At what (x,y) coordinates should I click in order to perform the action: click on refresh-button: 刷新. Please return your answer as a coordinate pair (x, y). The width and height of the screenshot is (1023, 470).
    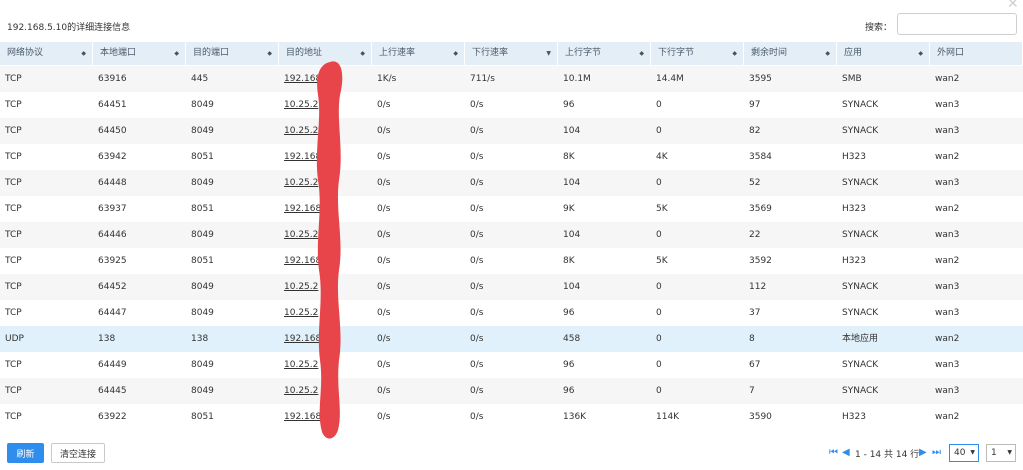
    Looking at the image, I should click on (25, 453).